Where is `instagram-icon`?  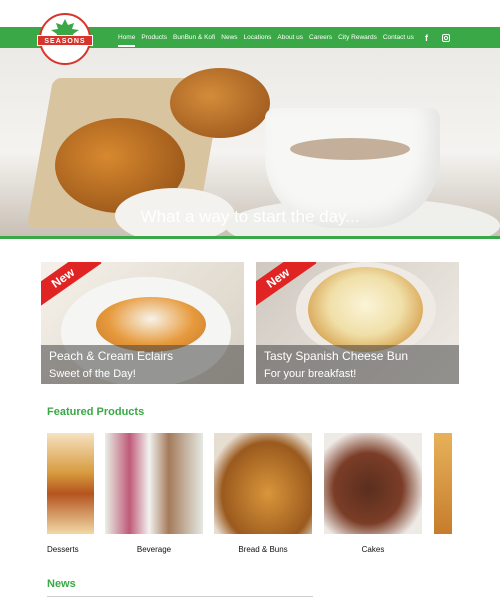
instagram-icon is located at coordinates (446, 37).